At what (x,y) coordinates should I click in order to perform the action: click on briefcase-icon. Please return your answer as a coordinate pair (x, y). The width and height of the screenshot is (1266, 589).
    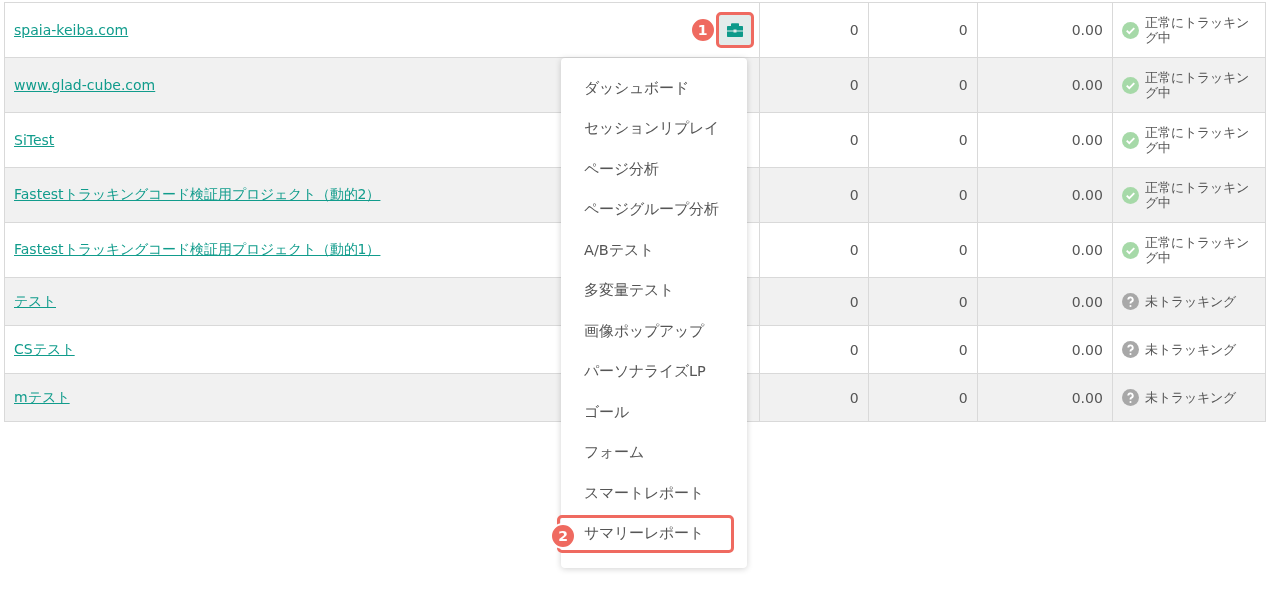
    Looking at the image, I should click on (734, 30).